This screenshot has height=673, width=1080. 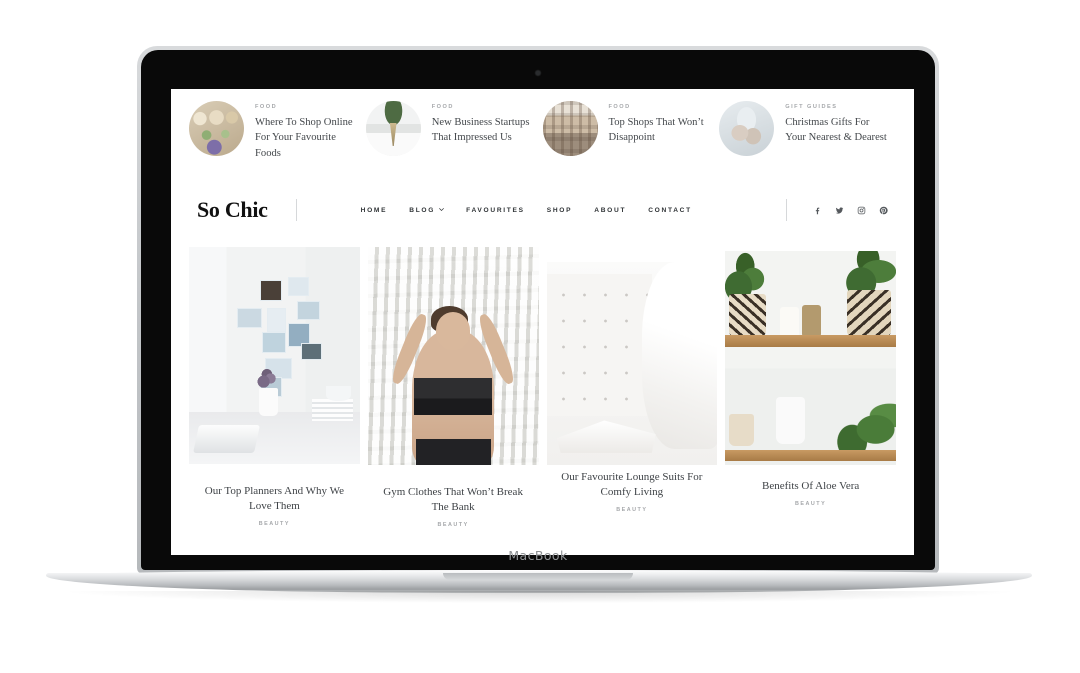 I want to click on woman-activewear-building, so click(x=453, y=356).